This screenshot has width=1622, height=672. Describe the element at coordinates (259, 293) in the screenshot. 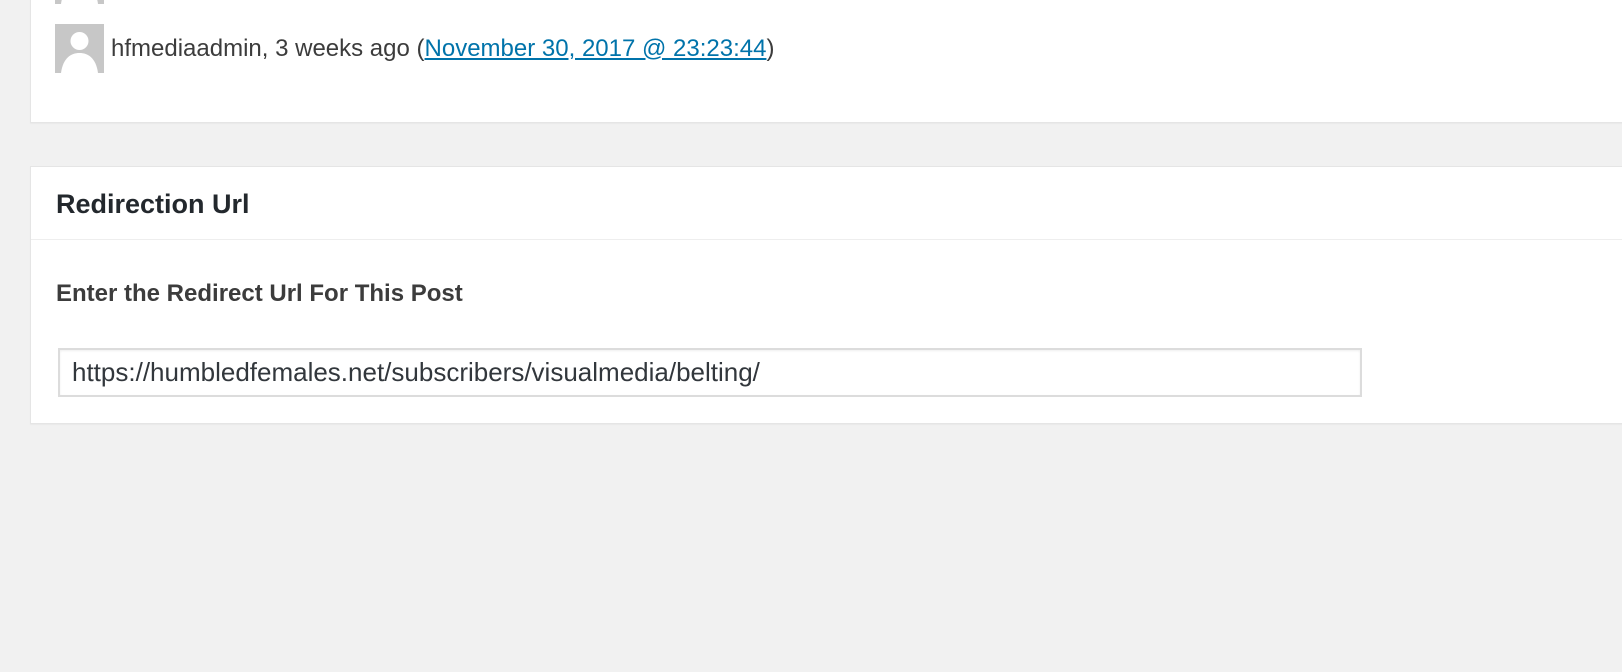

I see `redirect-url-label: Enter the Redirect Url For This Post` at that location.